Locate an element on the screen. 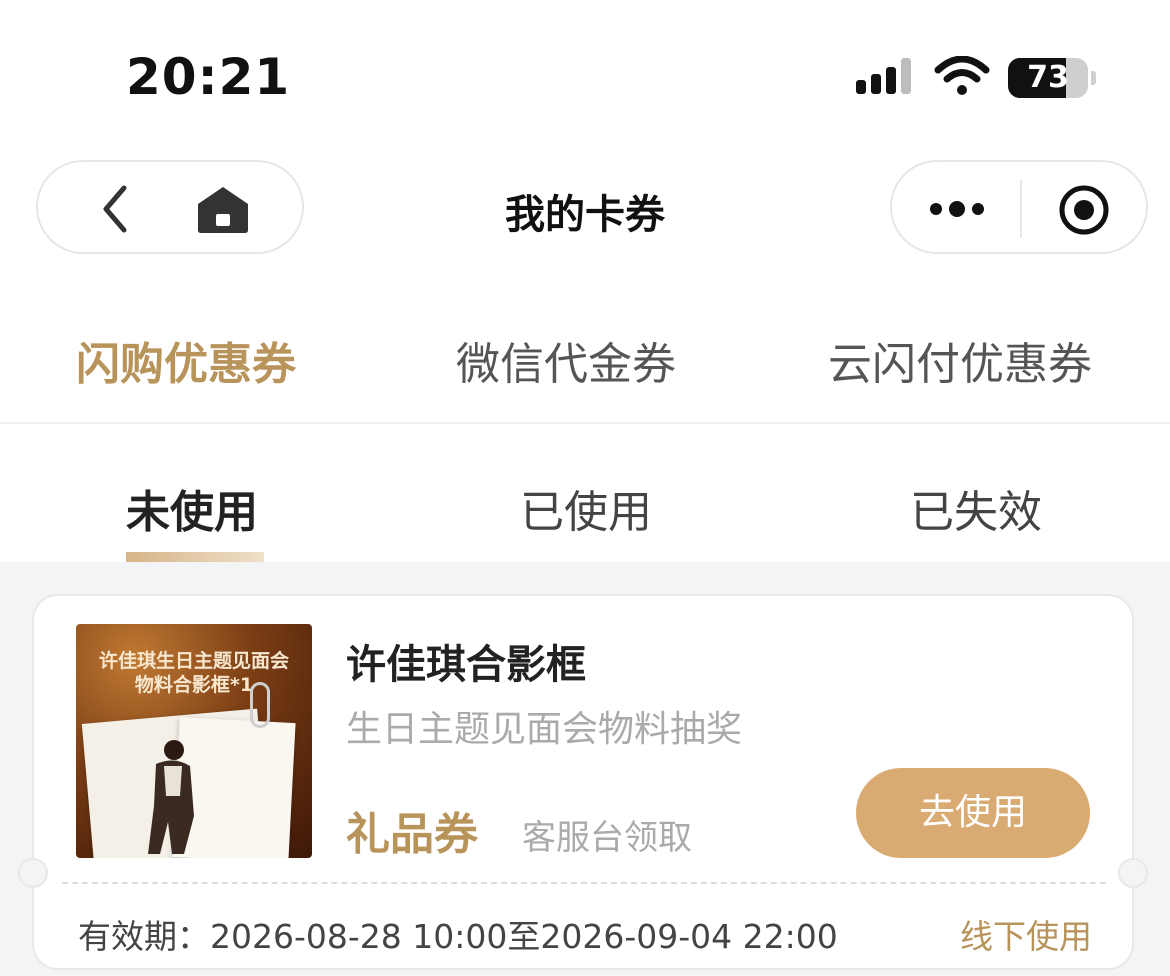 This screenshot has width=1170, height=976. coupon-thumbnail: 许佳琪生日主题见面会 物料合影框*1 is located at coordinates (194, 741).